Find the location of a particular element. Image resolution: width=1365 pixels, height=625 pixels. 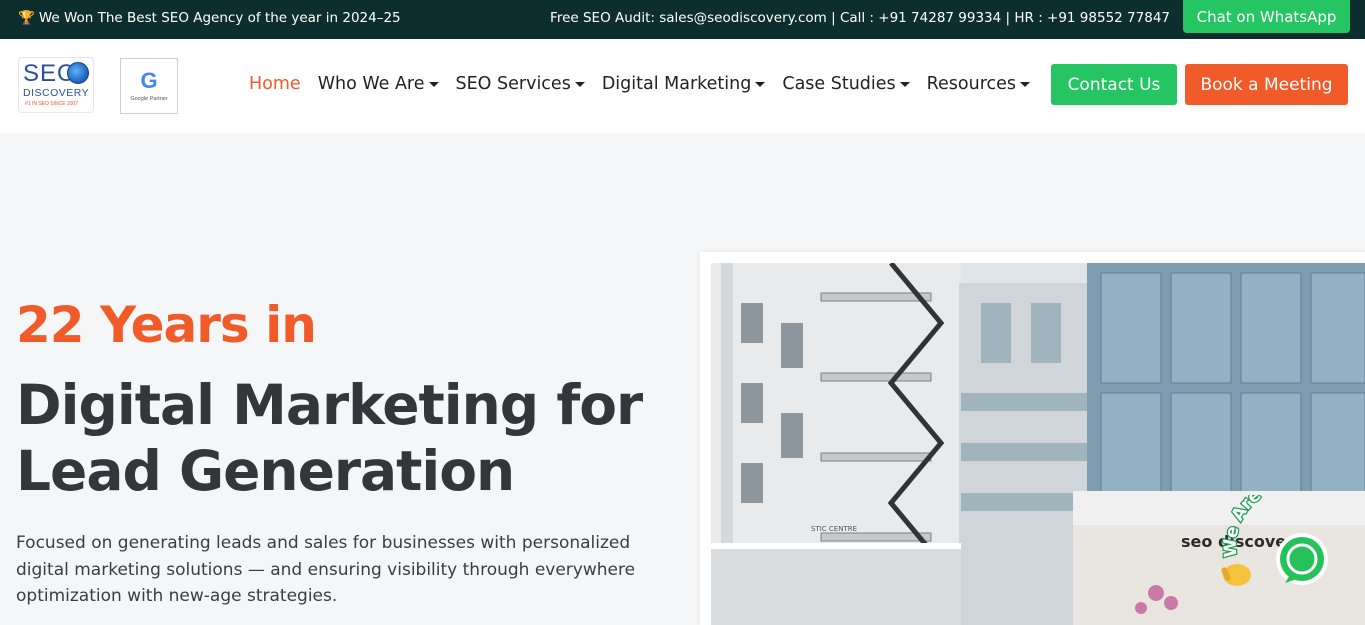

nav-resources: Resources is located at coordinates (979, 84).